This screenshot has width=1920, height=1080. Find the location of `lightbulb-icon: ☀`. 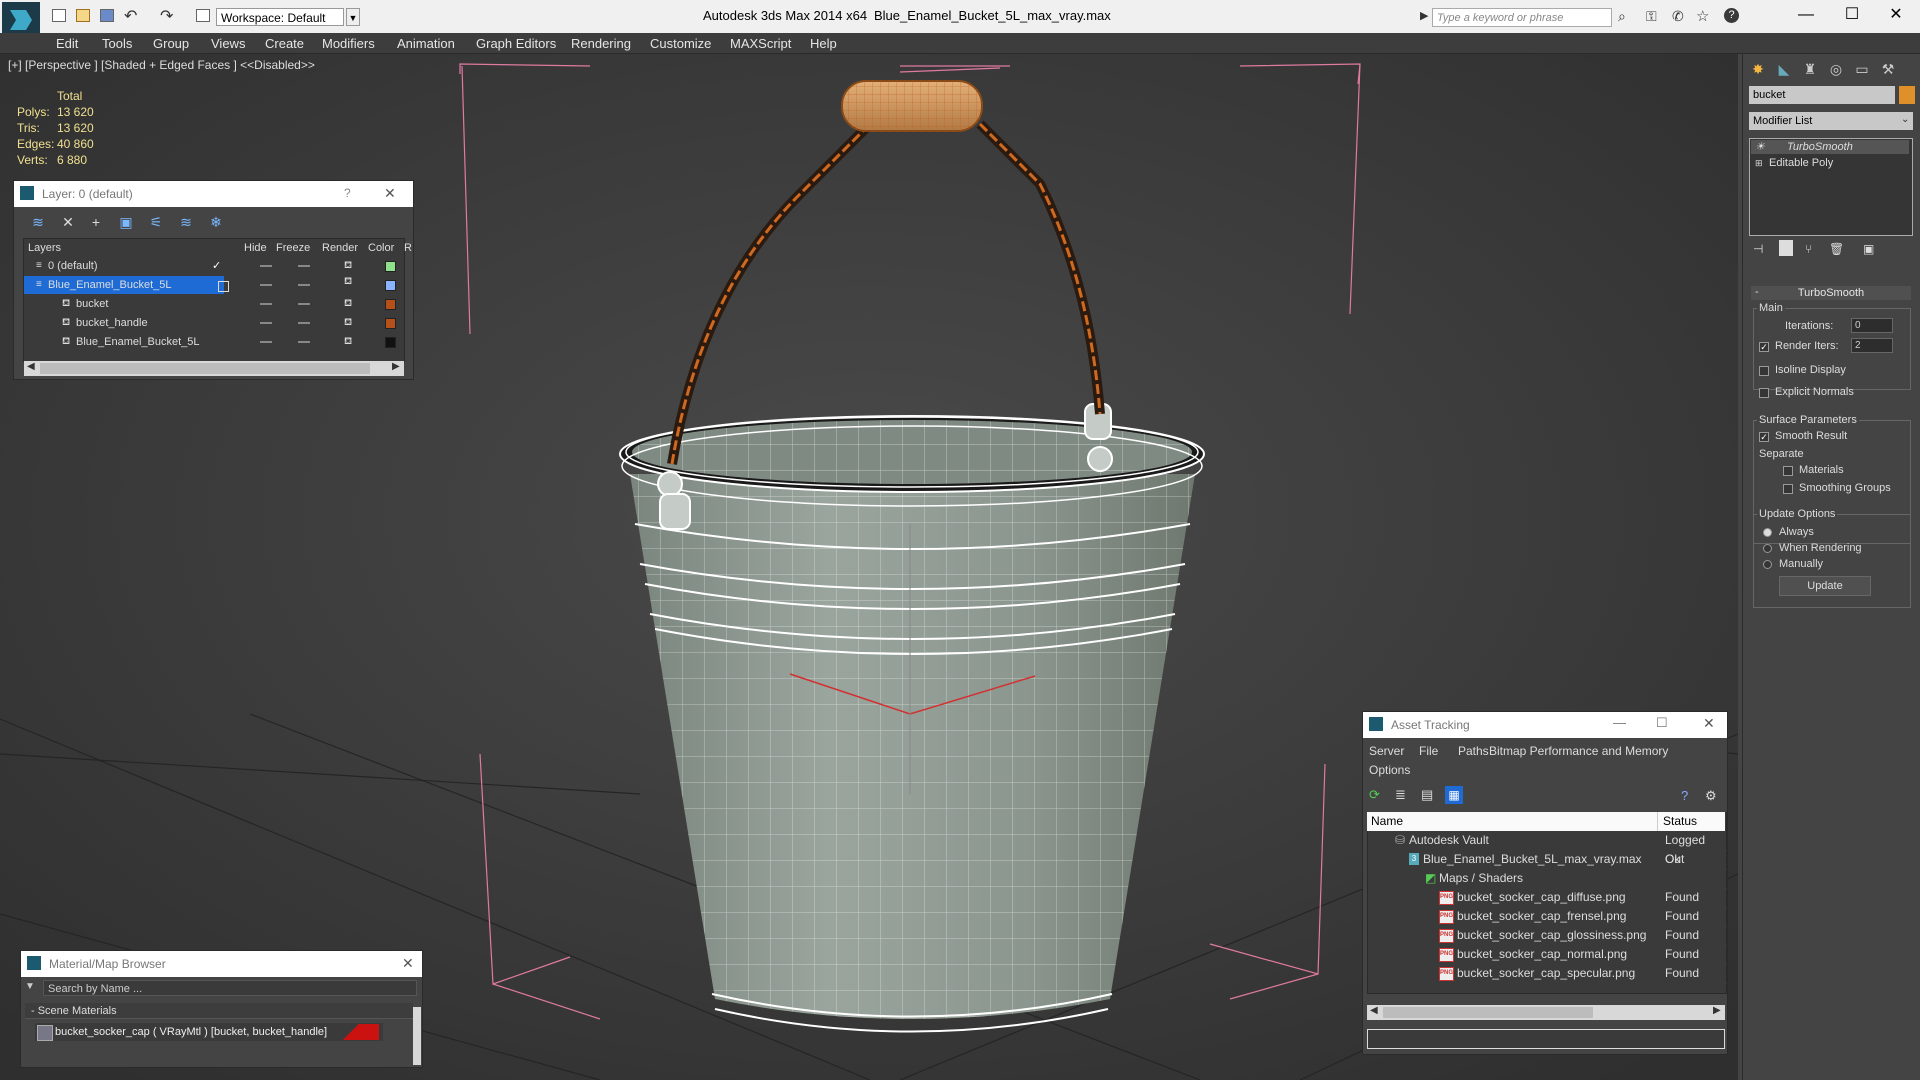

lightbulb-icon: ☀ is located at coordinates (1760, 147).